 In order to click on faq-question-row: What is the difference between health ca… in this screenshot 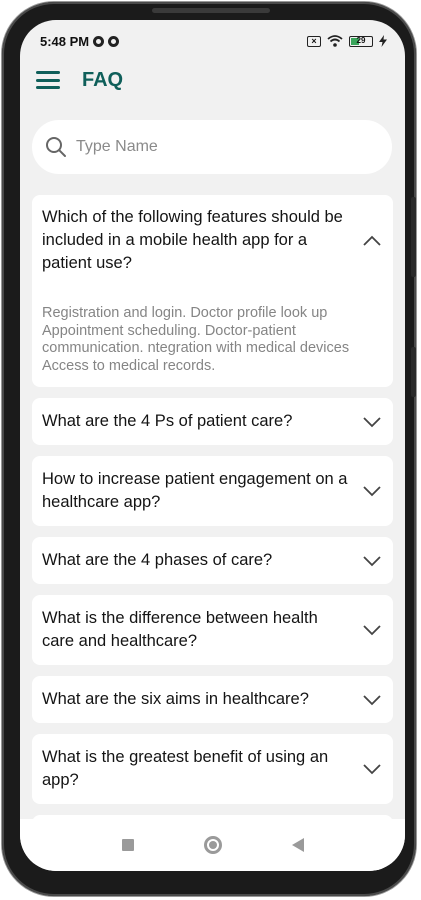, I will do `click(212, 630)`.